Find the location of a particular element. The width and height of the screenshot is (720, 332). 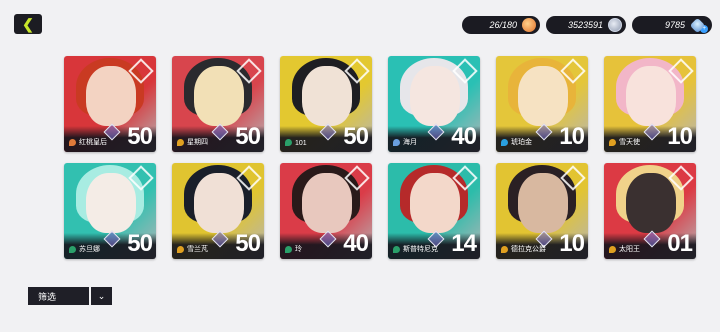

gem-value: 9785 is located at coordinates (674, 25).